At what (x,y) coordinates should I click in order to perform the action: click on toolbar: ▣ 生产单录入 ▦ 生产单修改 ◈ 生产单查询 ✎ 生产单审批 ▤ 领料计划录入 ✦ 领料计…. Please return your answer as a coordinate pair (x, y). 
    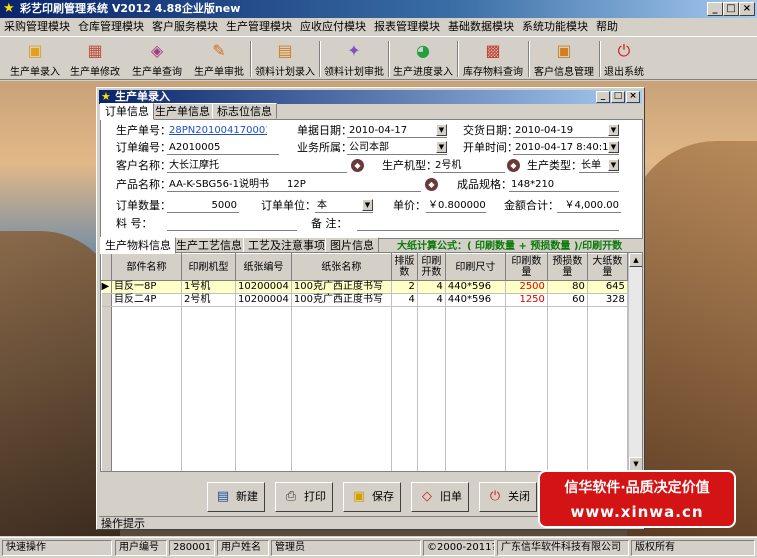
    Looking at the image, I should click on (378, 58).